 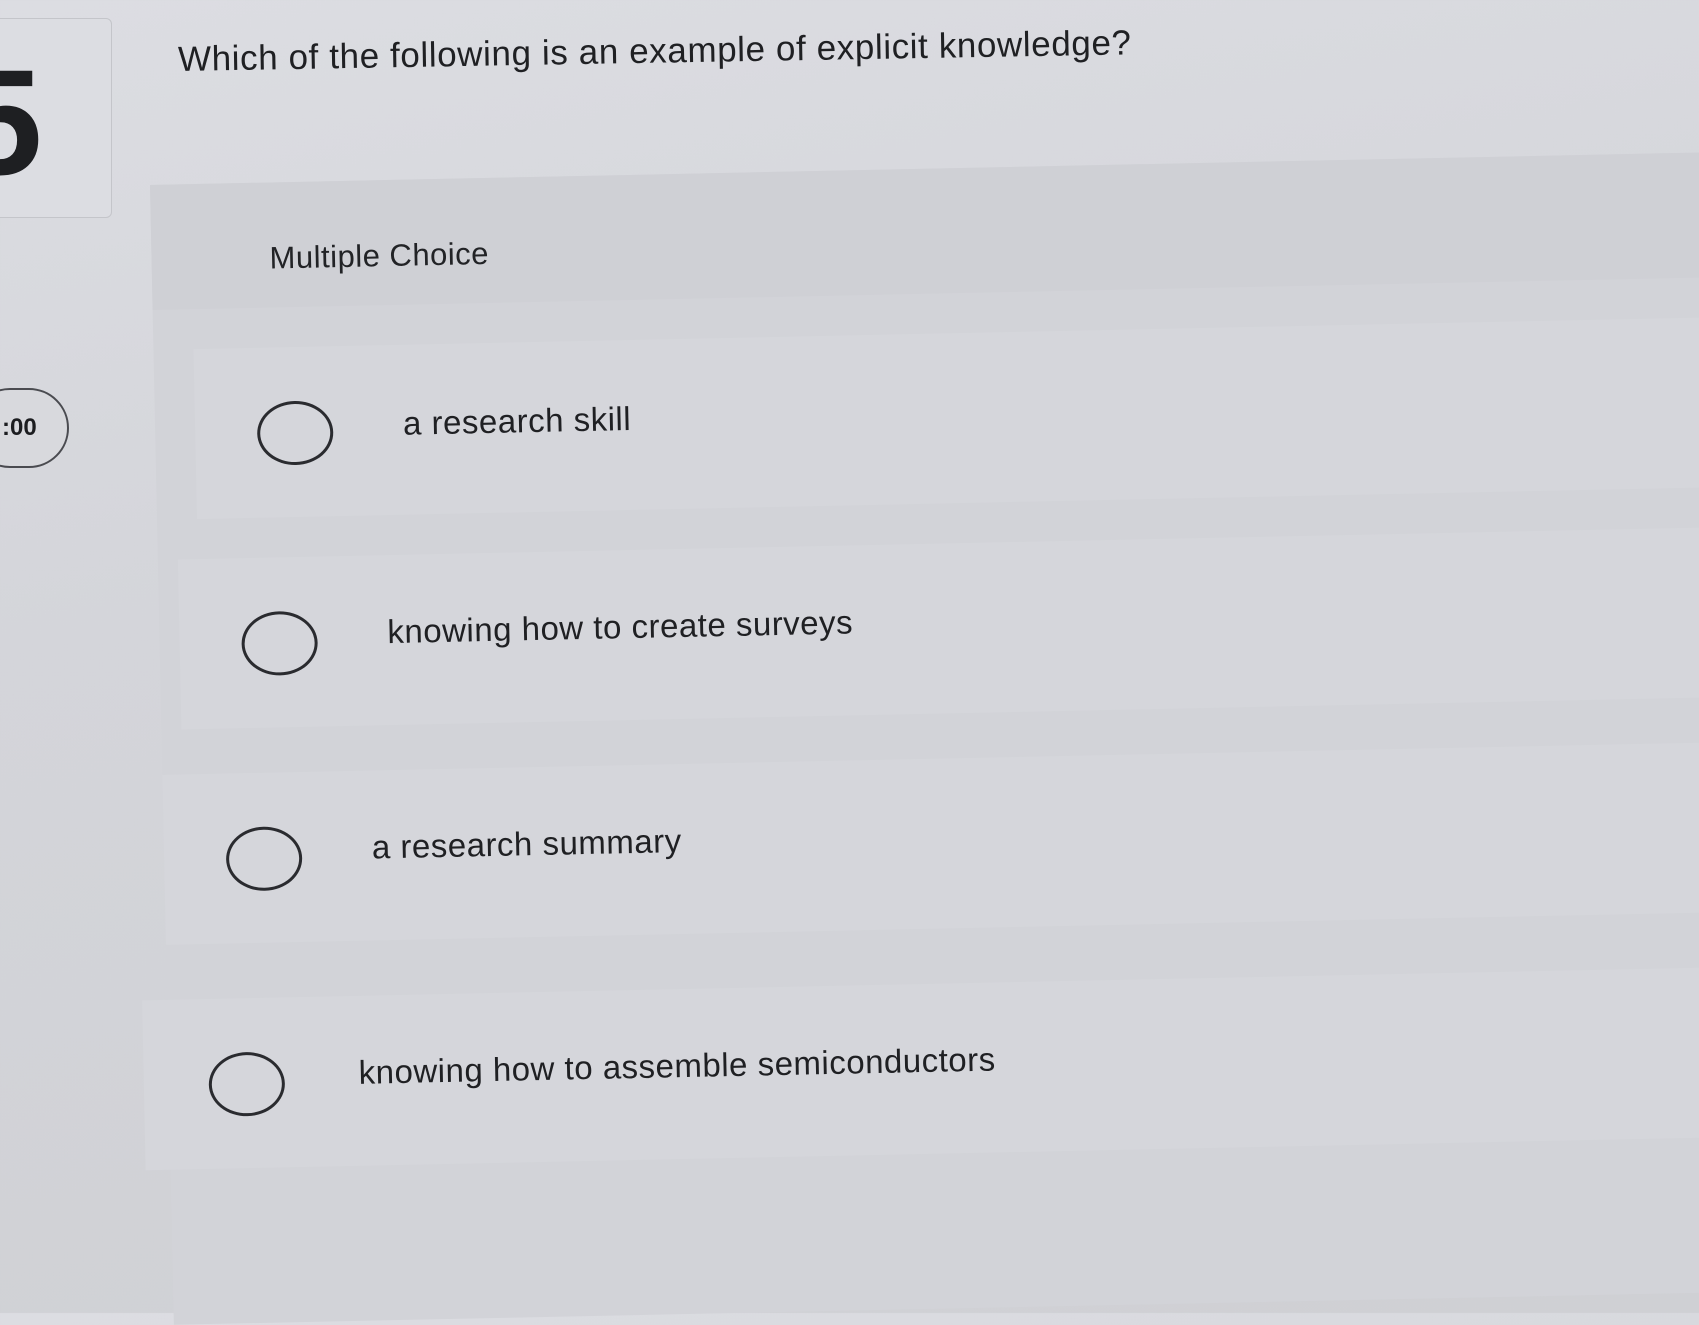 I want to click on option-label: a research summary, so click(x=526, y=844).